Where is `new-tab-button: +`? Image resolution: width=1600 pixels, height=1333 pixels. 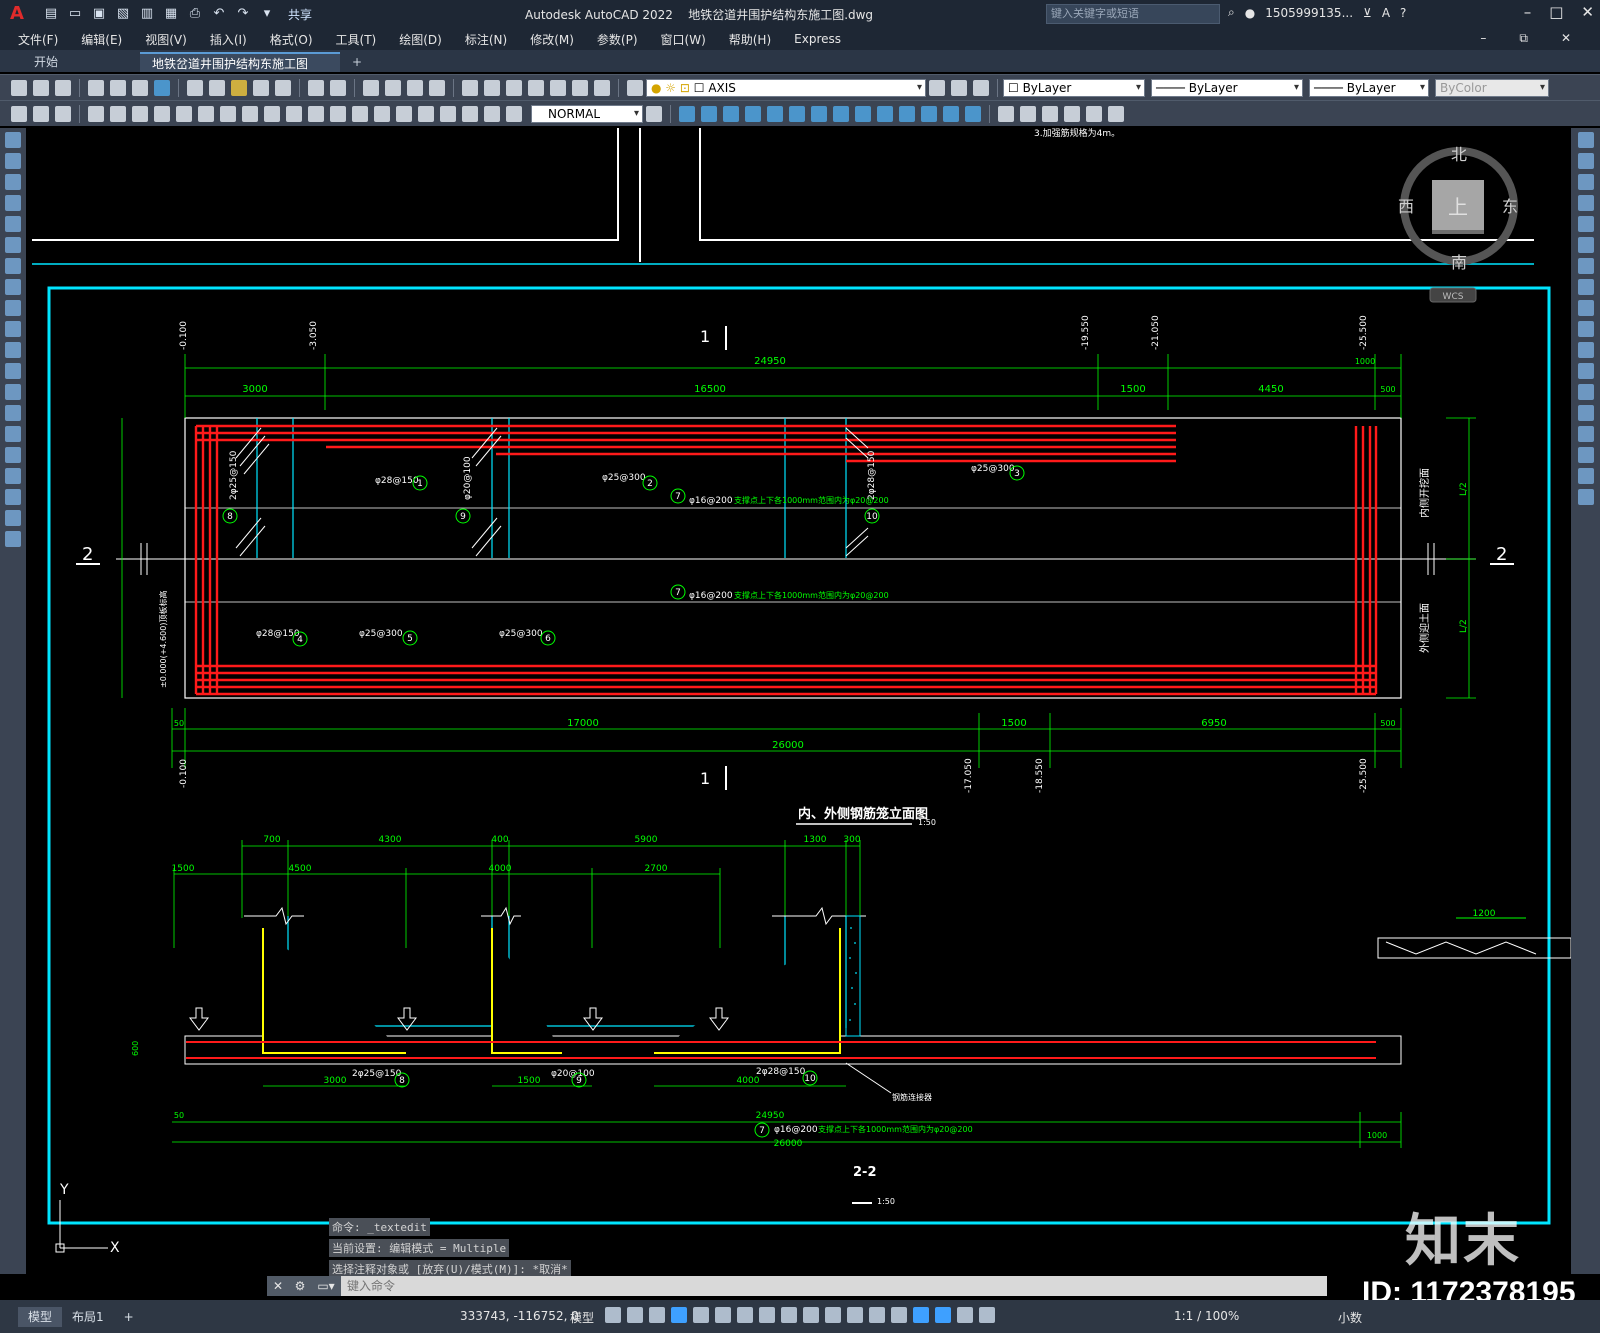
new-tab-button: + is located at coordinates (357, 62).